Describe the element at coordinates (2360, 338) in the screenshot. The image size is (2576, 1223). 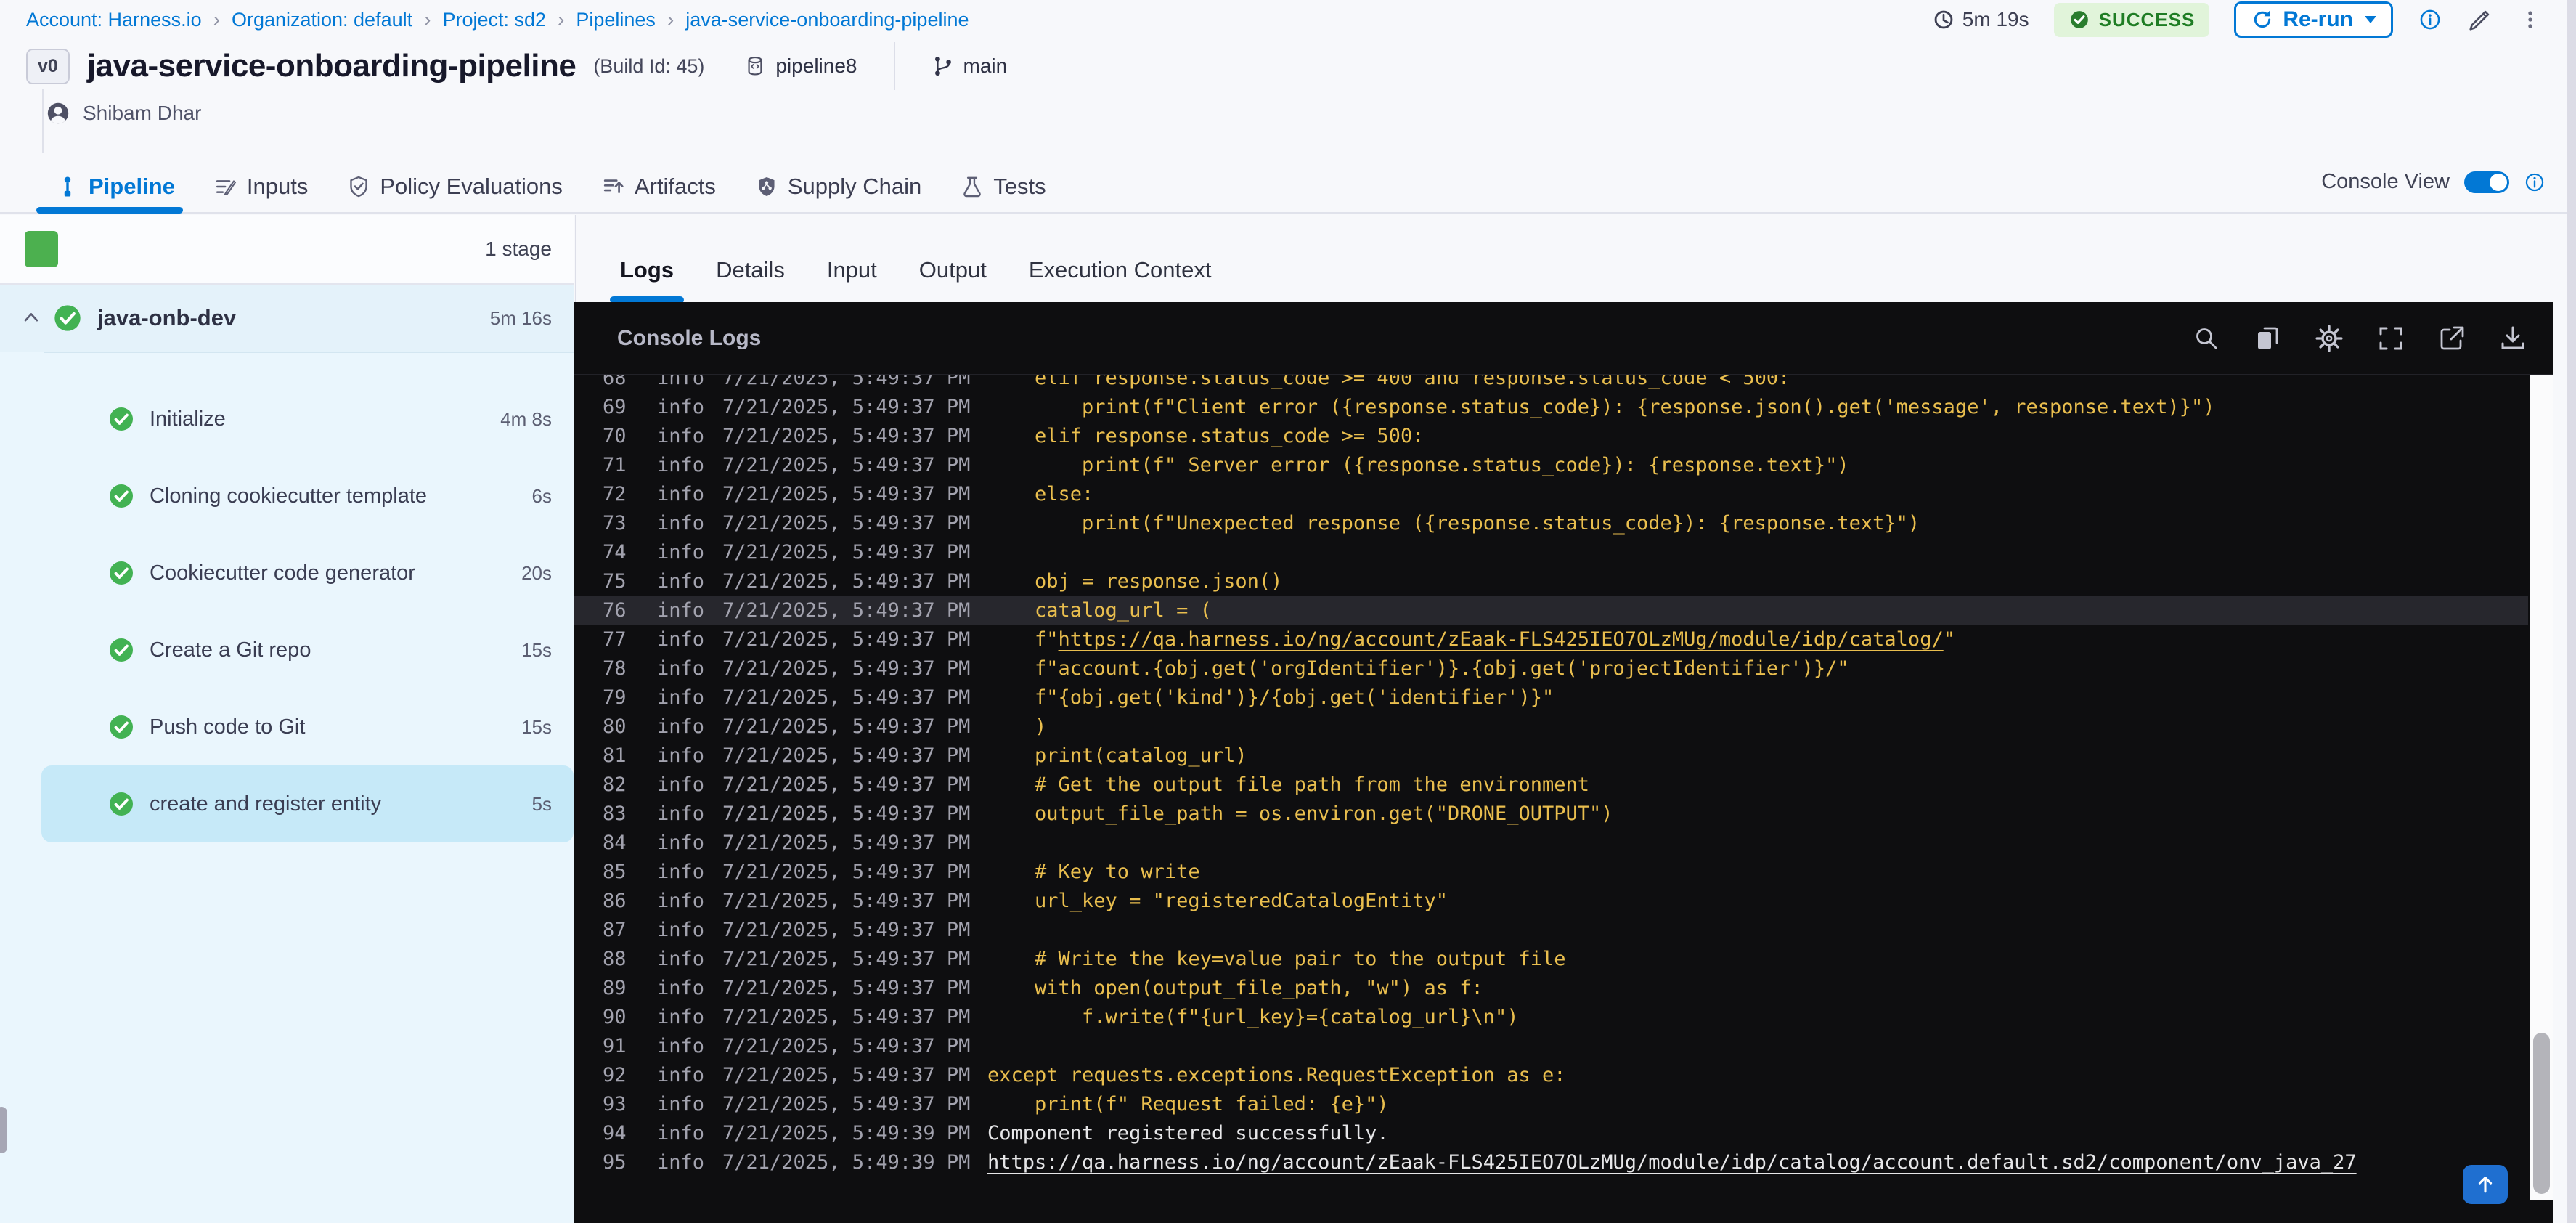
I see `console-toolbar` at that location.